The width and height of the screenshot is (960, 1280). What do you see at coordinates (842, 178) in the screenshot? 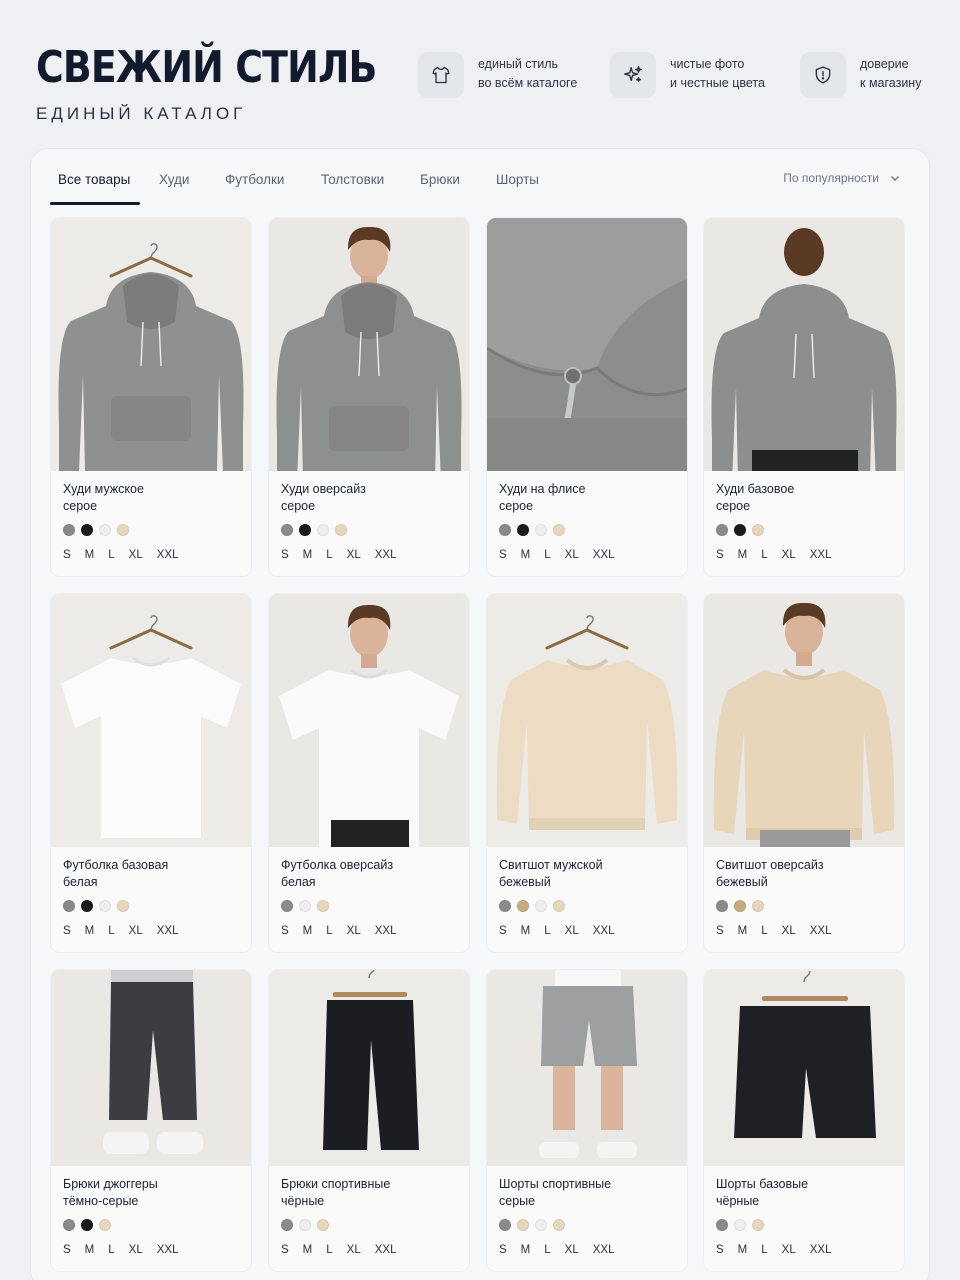
I see `sort-dropdown: По популярности` at bounding box center [842, 178].